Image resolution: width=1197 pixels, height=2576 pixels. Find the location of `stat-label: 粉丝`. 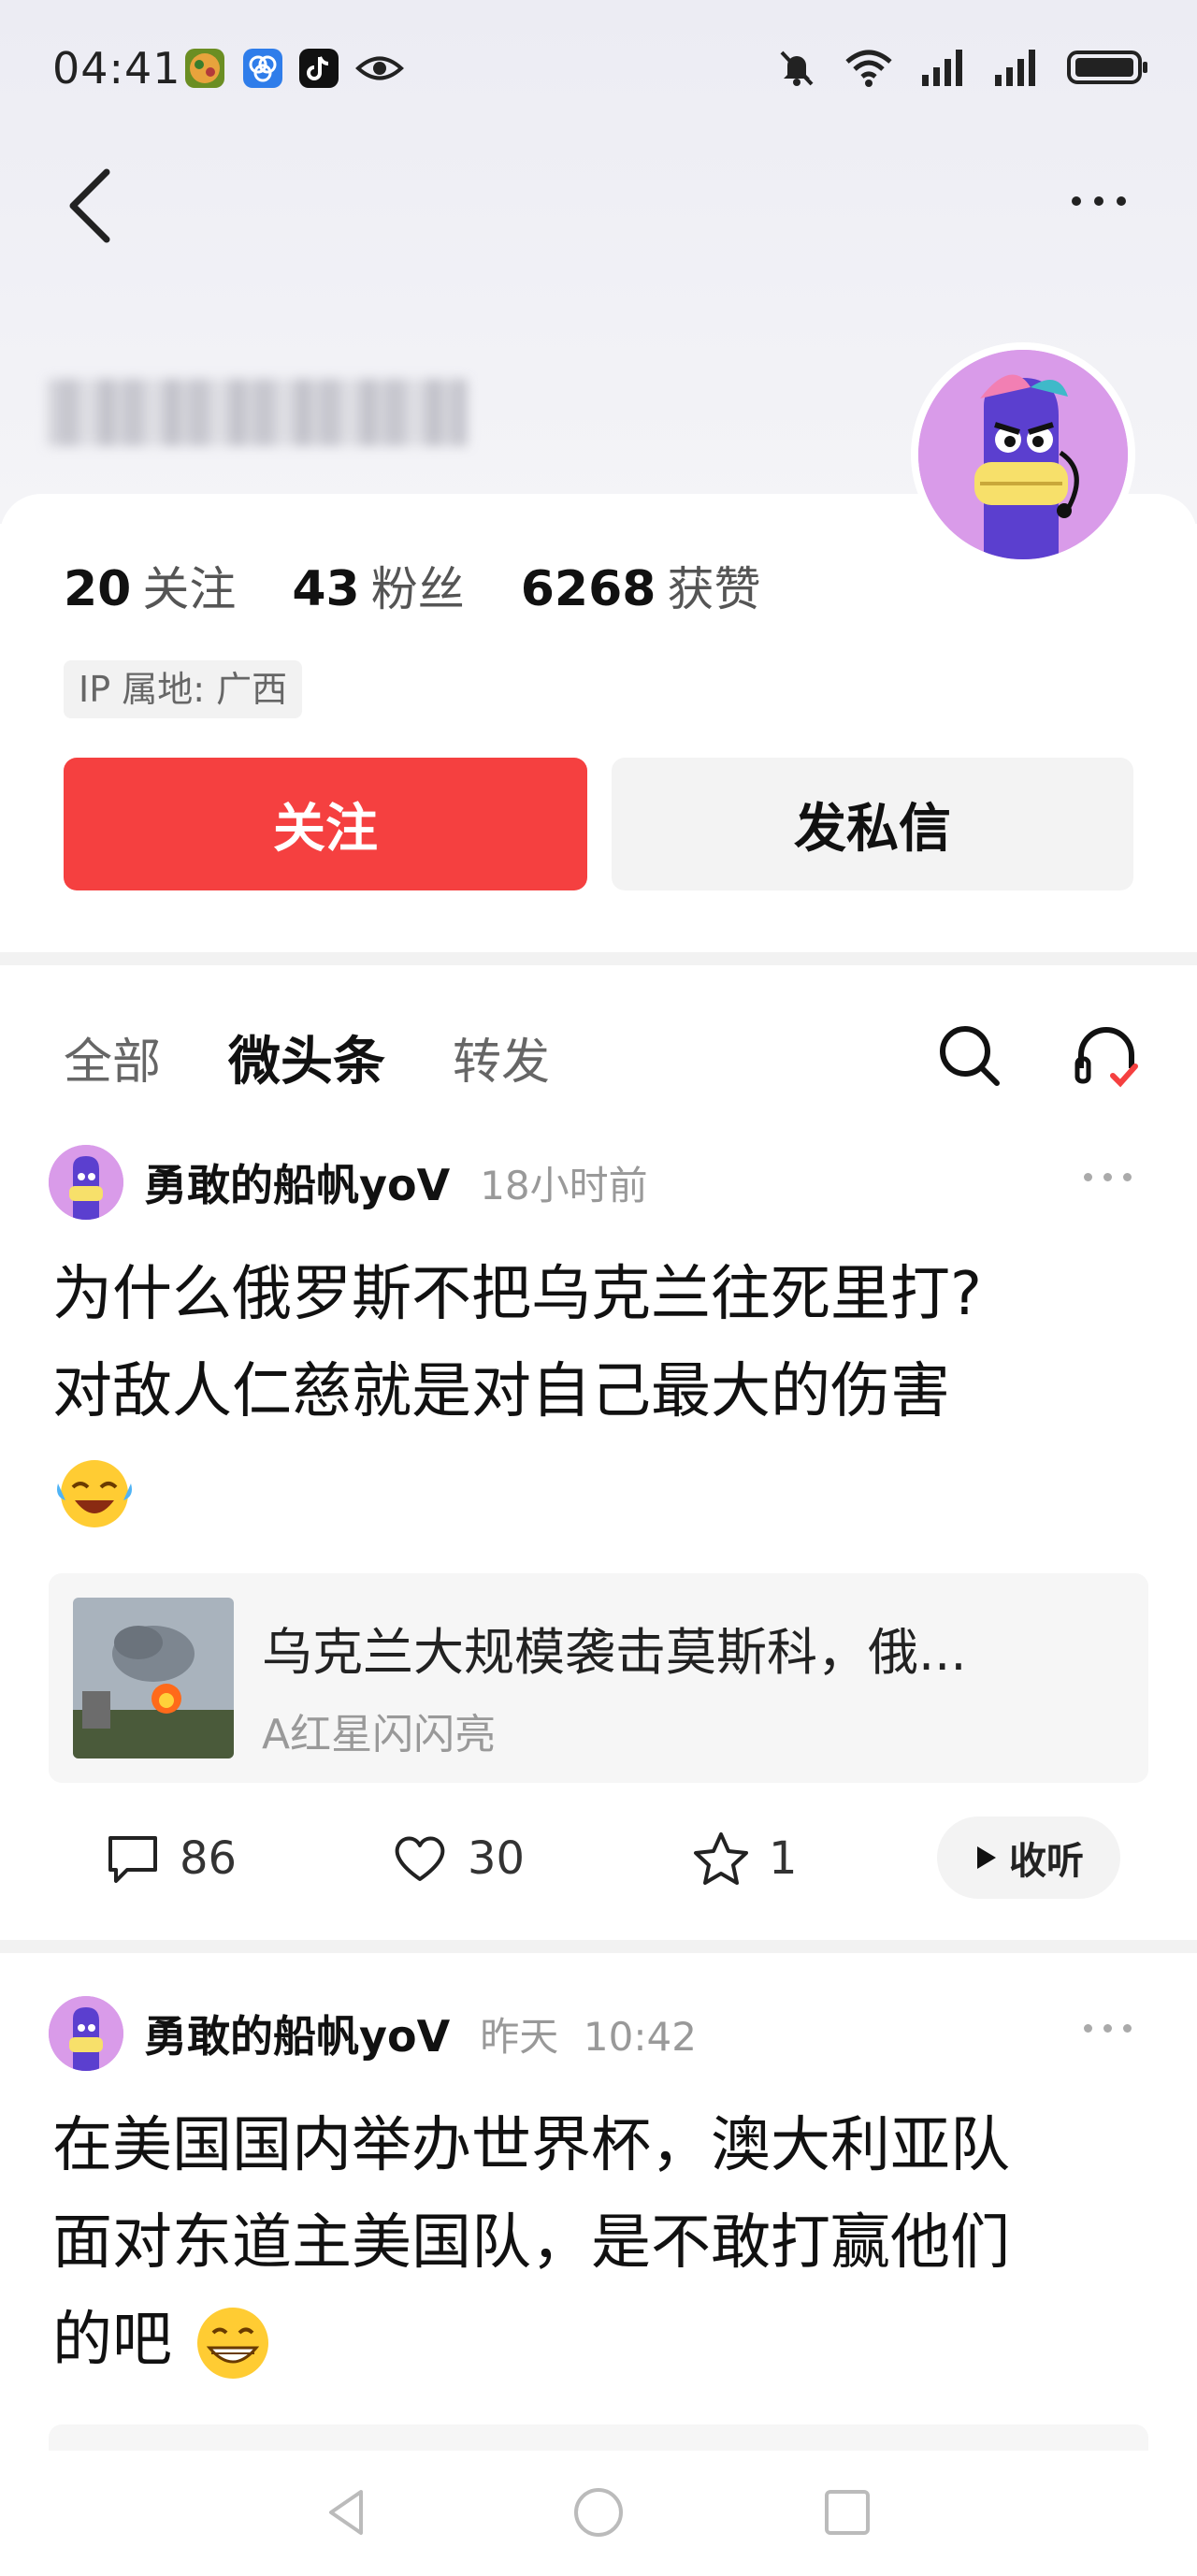

stat-label: 粉丝 is located at coordinates (417, 589).